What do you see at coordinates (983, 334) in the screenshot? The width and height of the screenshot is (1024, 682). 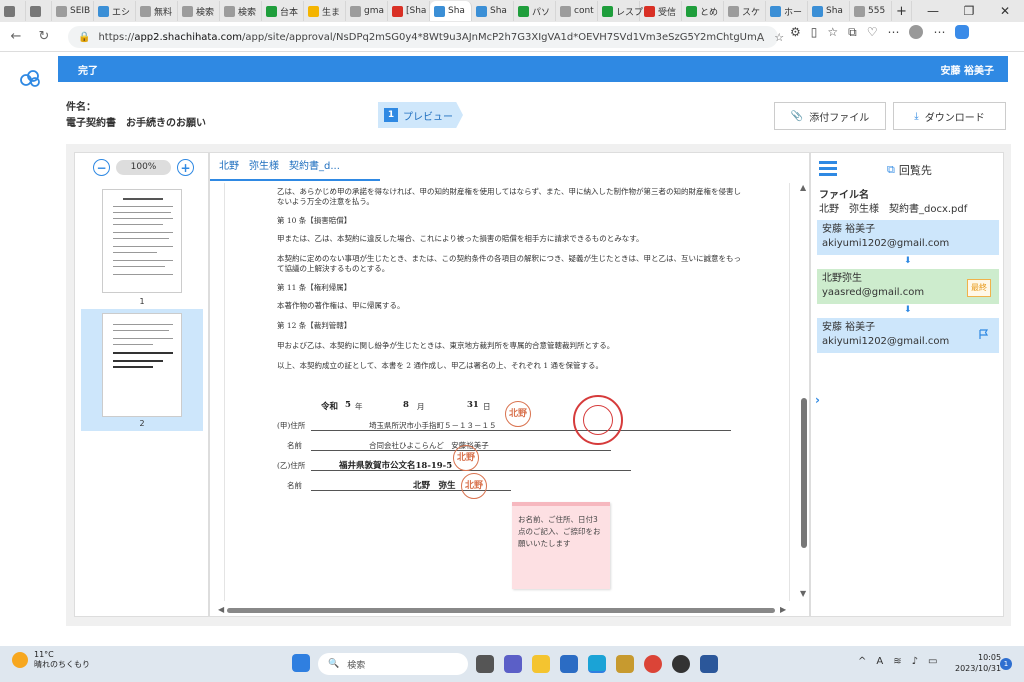 I see `flag-icon` at bounding box center [983, 334].